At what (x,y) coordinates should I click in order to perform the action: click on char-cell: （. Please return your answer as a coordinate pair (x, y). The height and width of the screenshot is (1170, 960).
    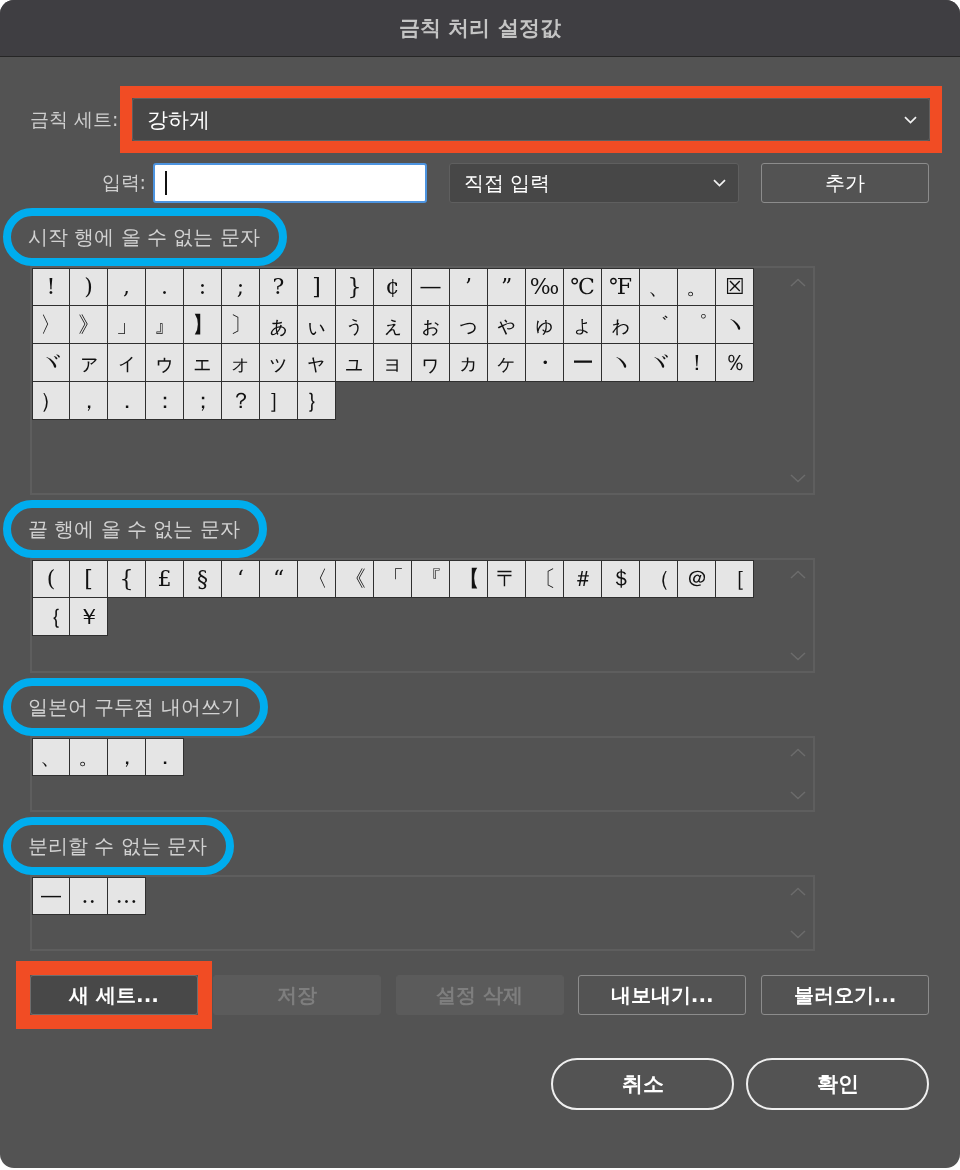
    Looking at the image, I should click on (659, 579).